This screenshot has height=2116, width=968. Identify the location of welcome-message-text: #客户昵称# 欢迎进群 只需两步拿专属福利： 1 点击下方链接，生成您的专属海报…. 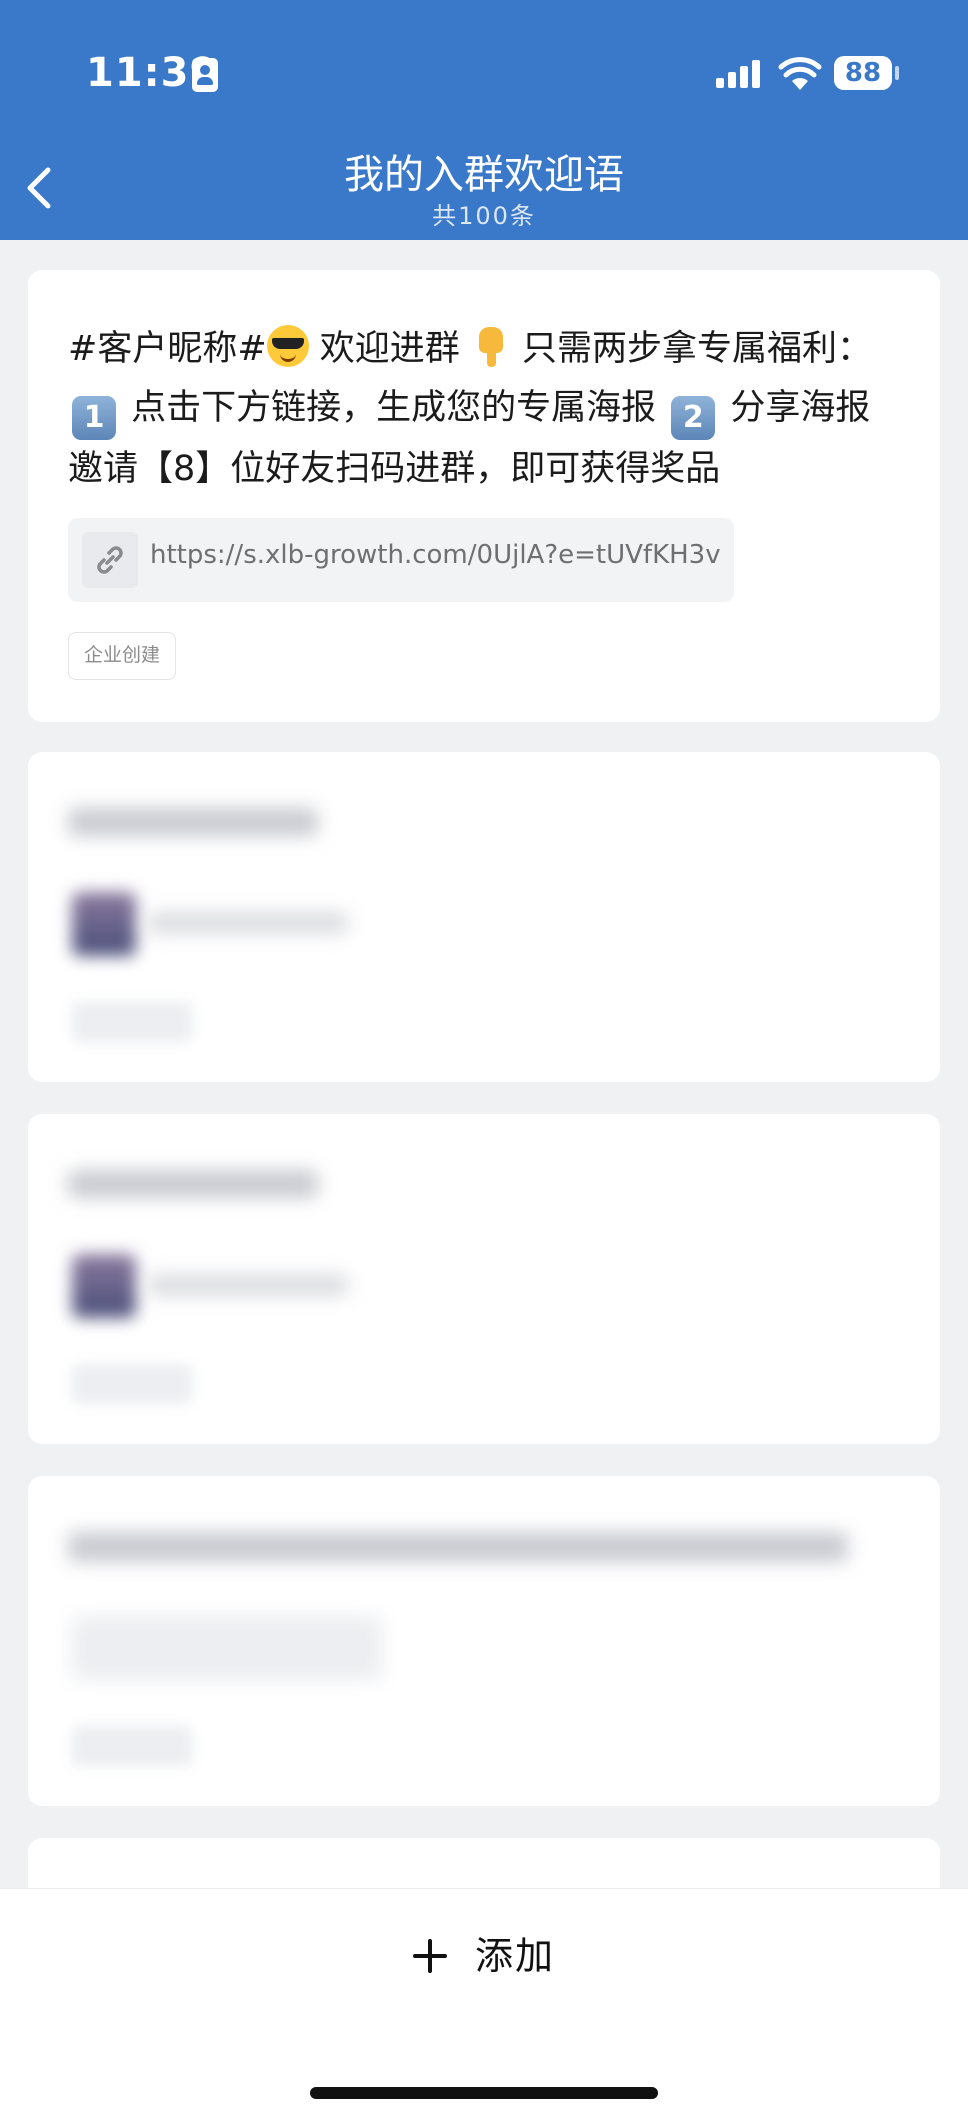
(483, 409).